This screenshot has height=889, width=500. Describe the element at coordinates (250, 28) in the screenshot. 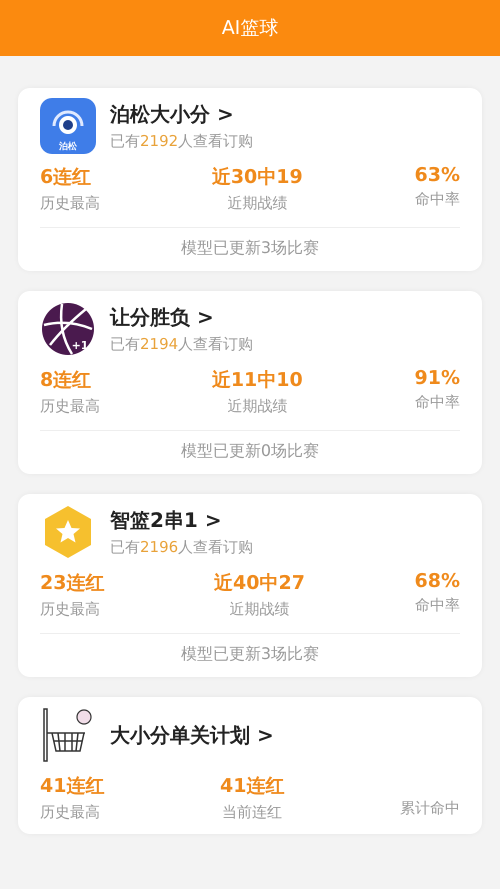

I see `page-title: AI篮球` at that location.